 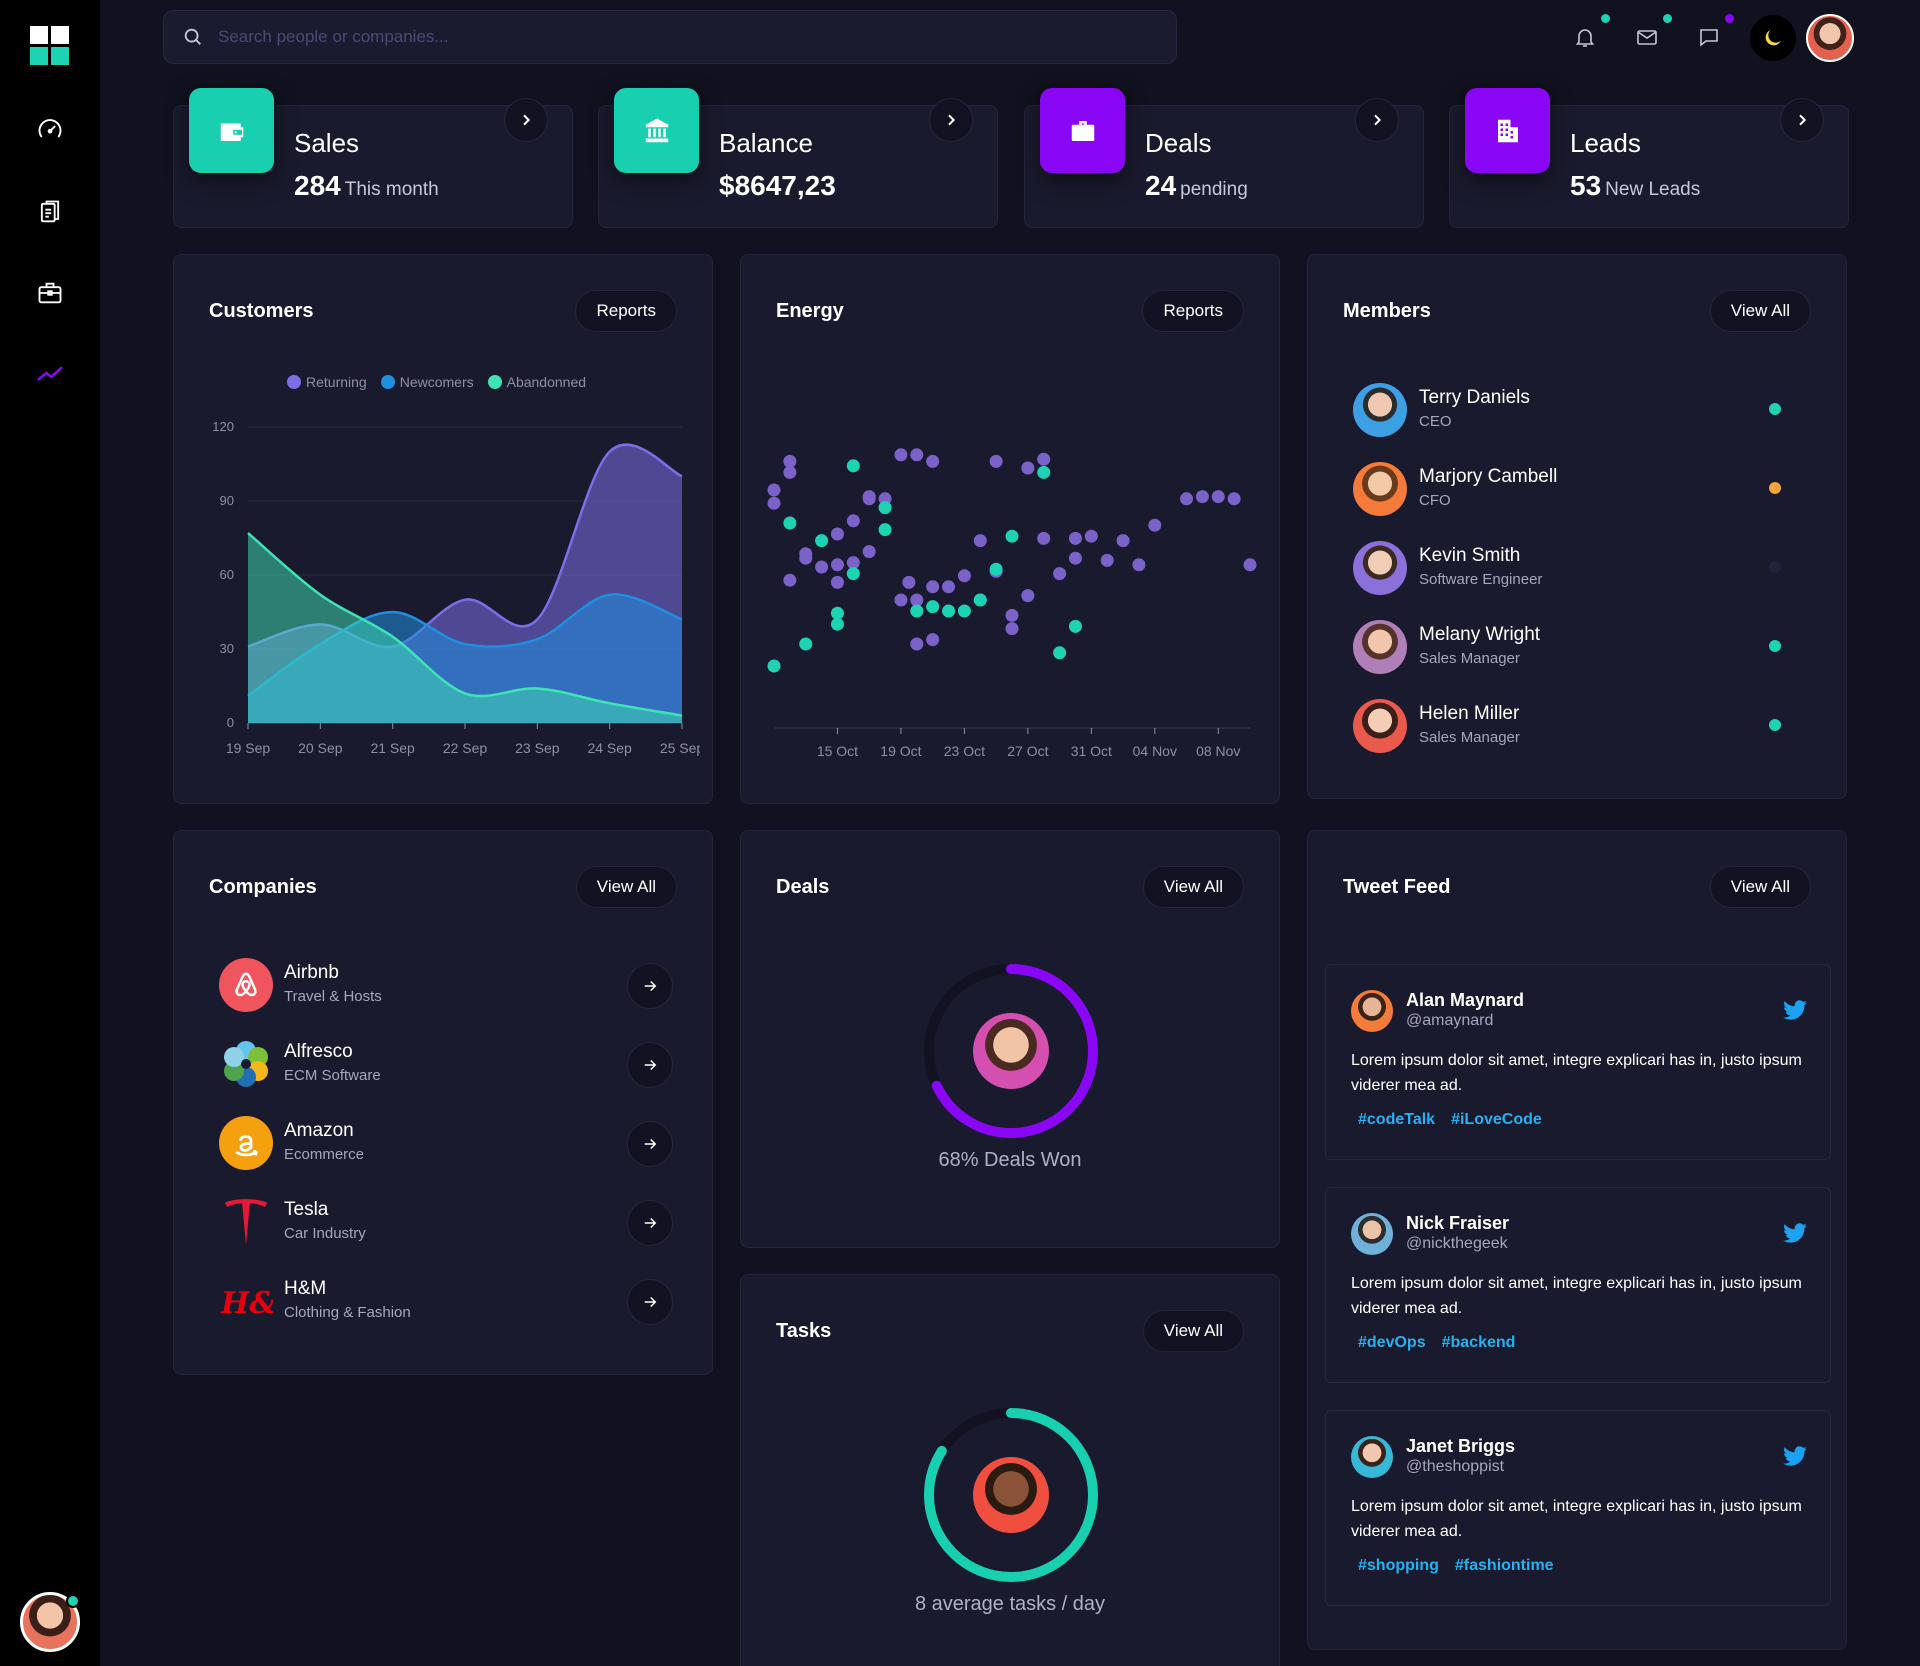 I want to click on hashtag-link: #shopping, so click(x=1398, y=1566).